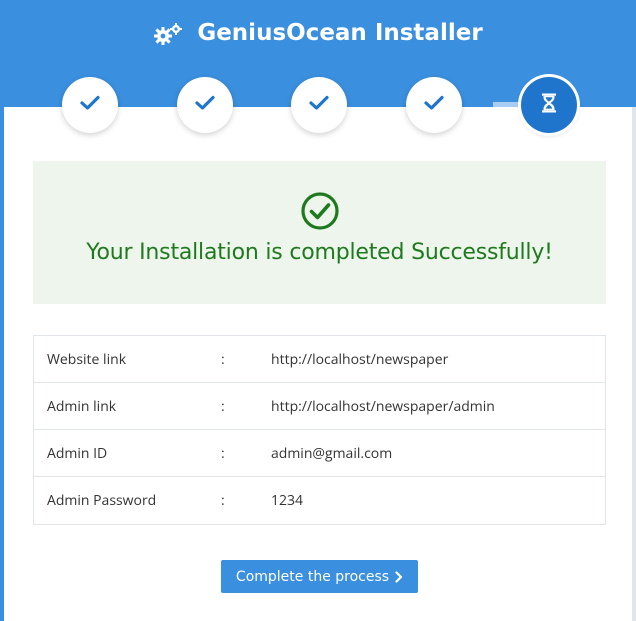  What do you see at coordinates (340, 33) in the screenshot?
I see `app-title: GeniusOcean Installer` at bounding box center [340, 33].